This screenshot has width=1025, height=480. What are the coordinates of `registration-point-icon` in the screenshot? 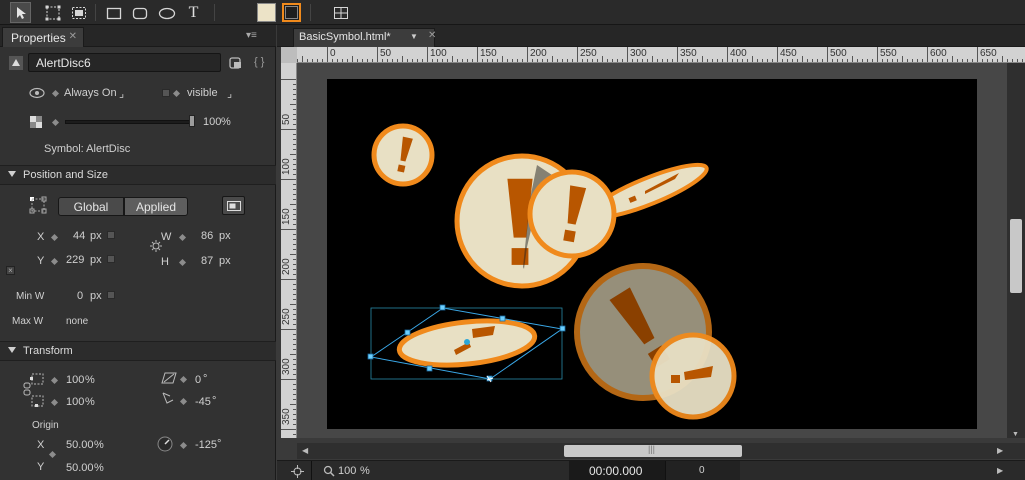 It's located at (38, 205).